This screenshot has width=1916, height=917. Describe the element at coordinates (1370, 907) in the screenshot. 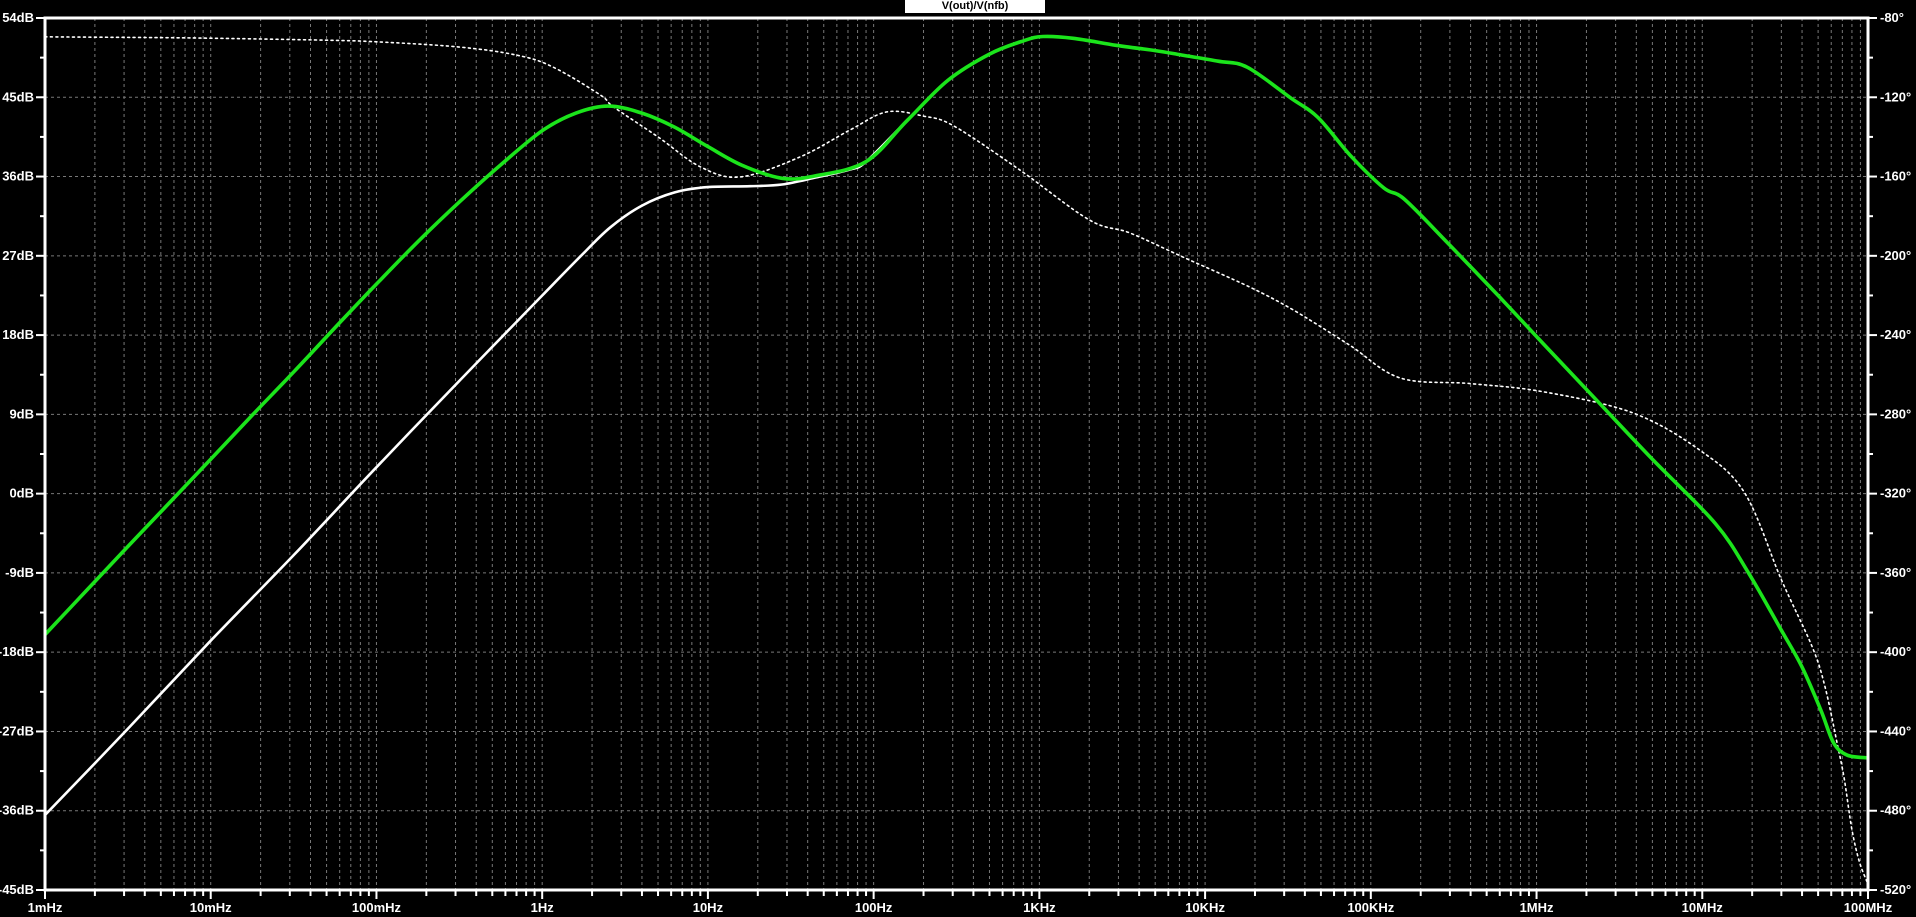

I see `x-axis-label: 100KHz` at that location.